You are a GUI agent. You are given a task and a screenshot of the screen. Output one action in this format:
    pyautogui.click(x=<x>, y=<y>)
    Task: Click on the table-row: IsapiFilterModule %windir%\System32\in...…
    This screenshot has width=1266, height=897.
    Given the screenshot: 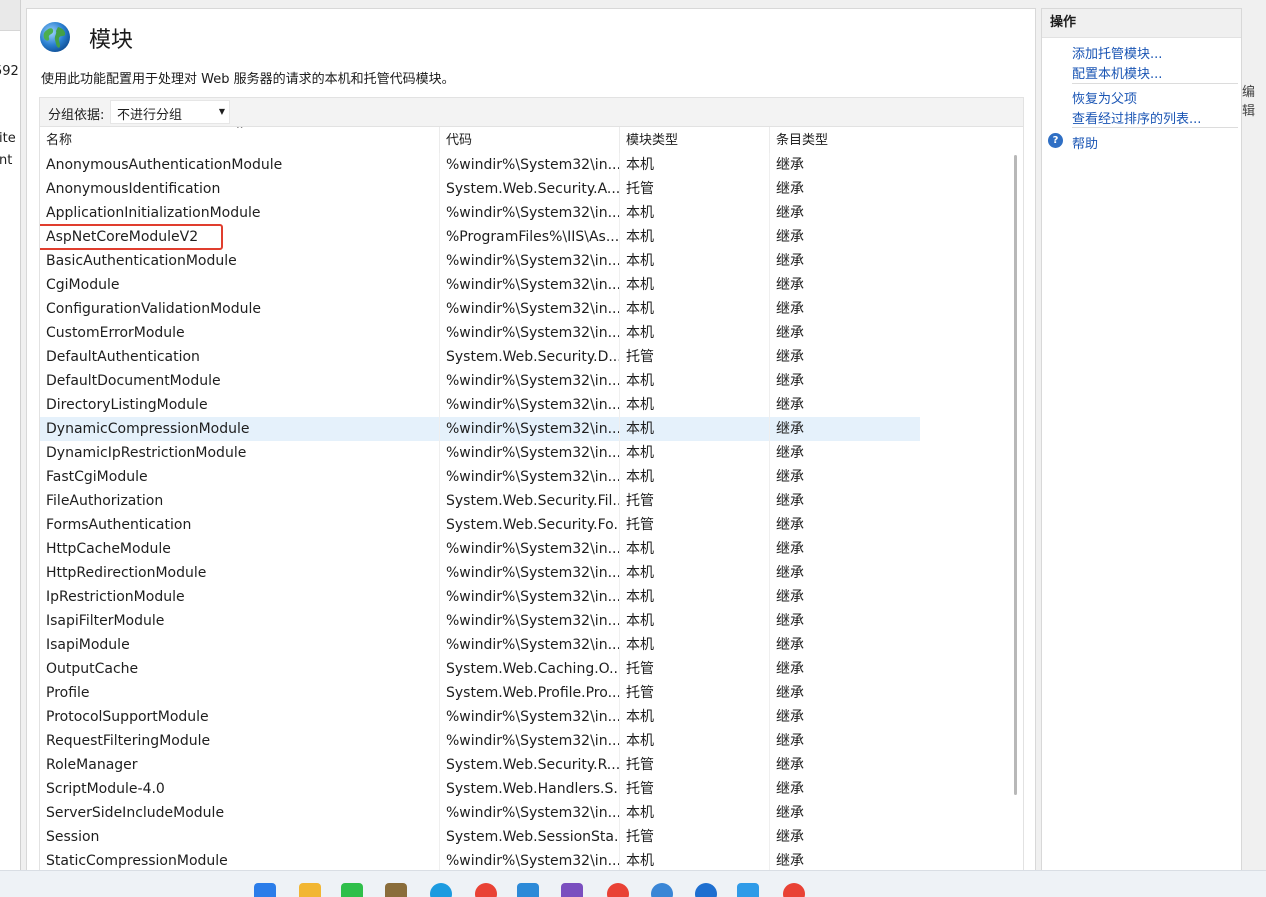 What is the action you would take?
    pyautogui.click(x=480, y=621)
    